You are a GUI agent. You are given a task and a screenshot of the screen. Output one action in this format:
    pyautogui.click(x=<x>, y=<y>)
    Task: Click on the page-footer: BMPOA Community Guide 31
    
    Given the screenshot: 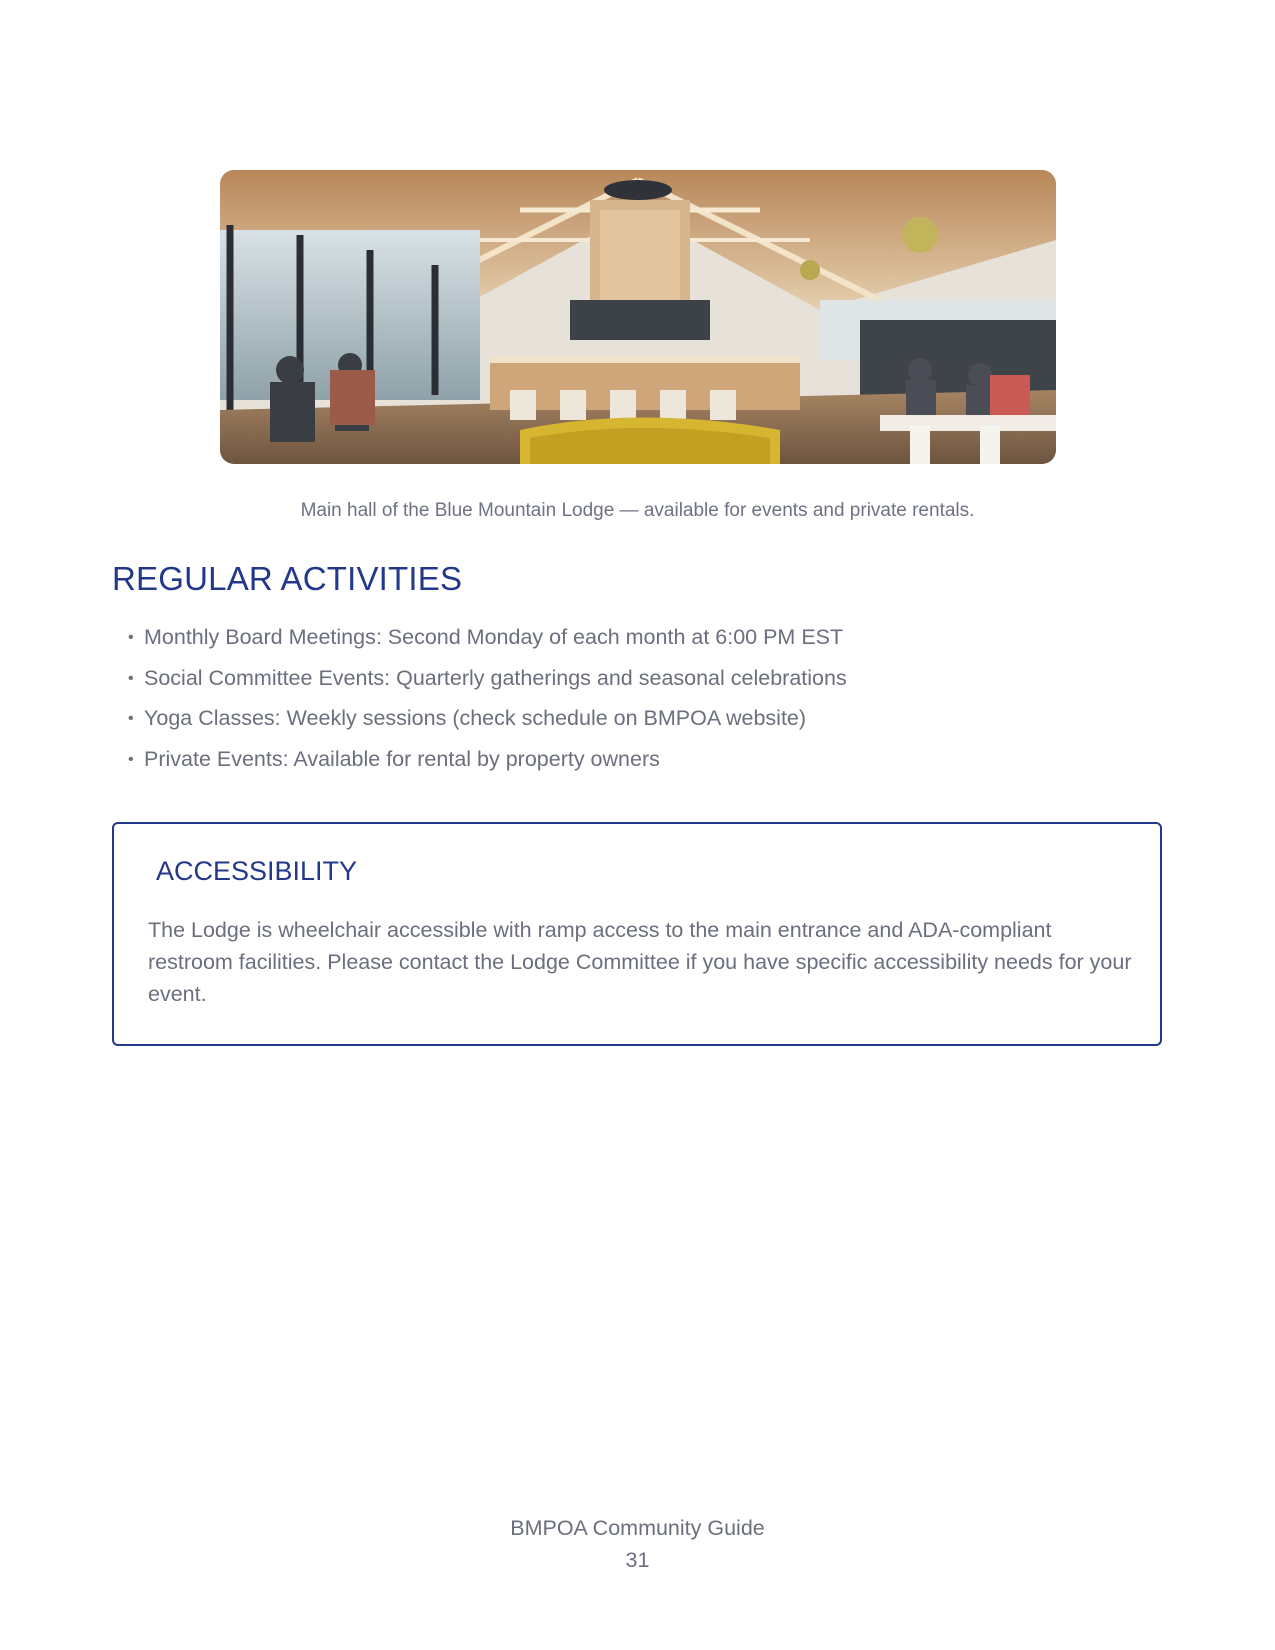 What is the action you would take?
    pyautogui.click(x=637, y=1544)
    